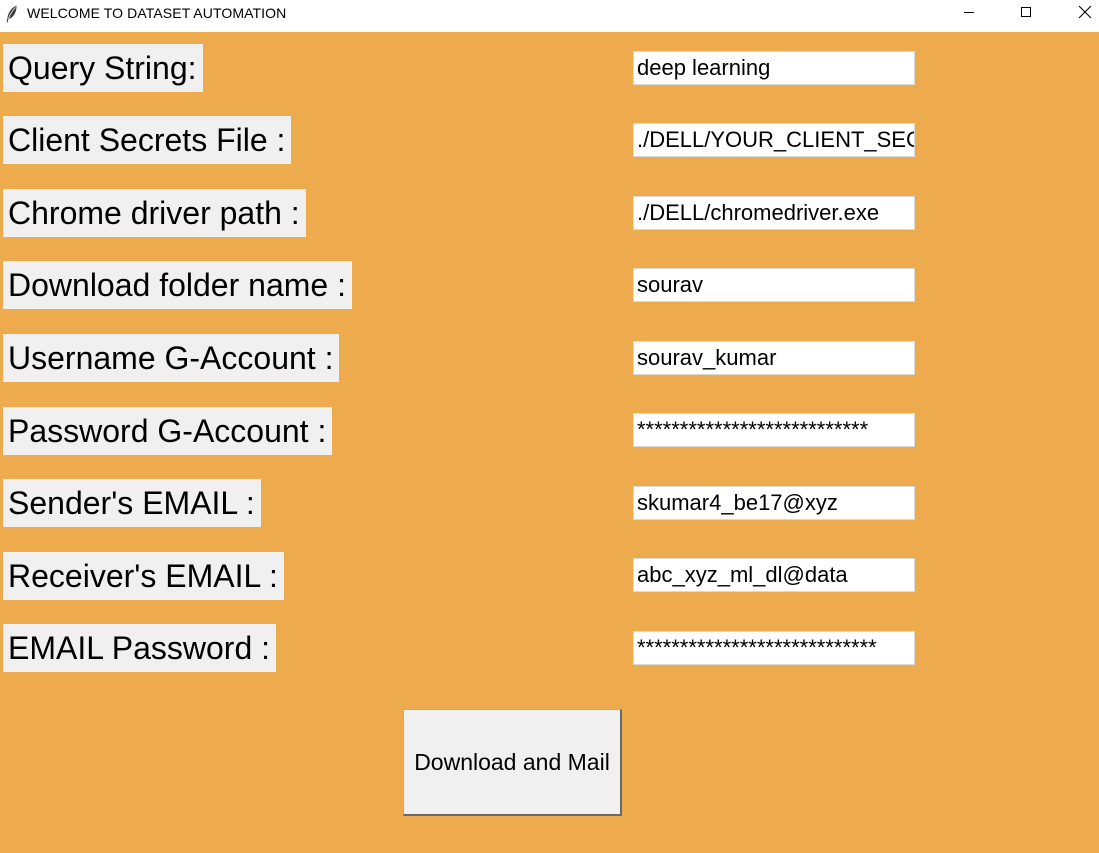 The height and width of the screenshot is (853, 1099). Describe the element at coordinates (774, 285) in the screenshot. I see `download-folder-name-input` at that location.